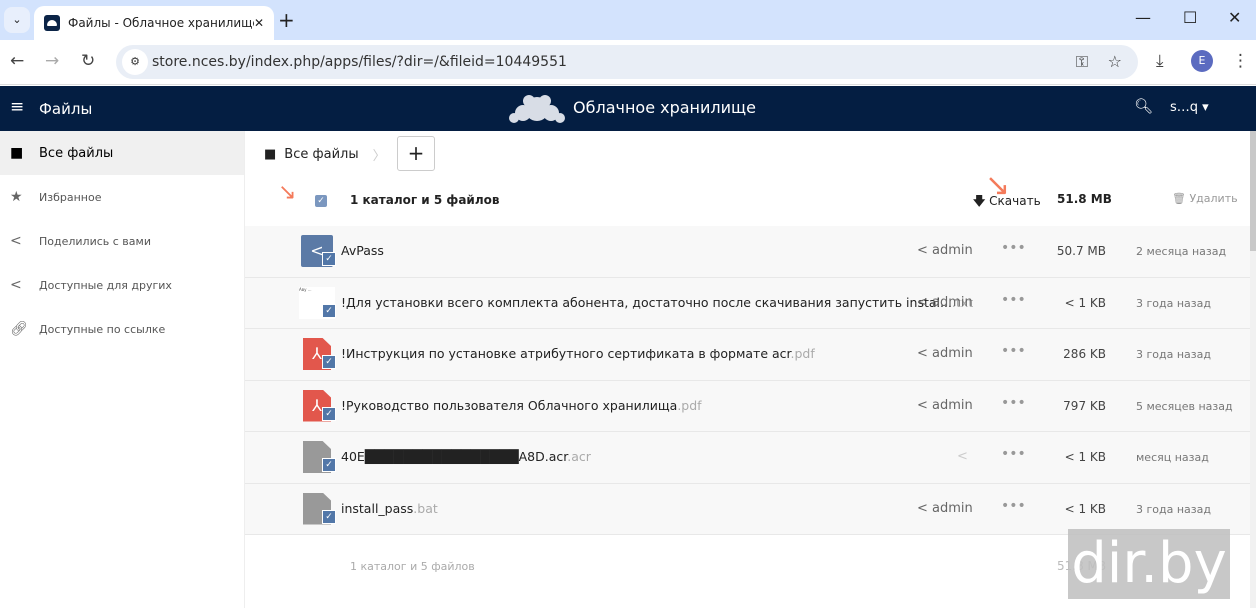 The height and width of the screenshot is (608, 1256). What do you see at coordinates (1253, 191) in the screenshot?
I see `scrollbar-thumb` at bounding box center [1253, 191].